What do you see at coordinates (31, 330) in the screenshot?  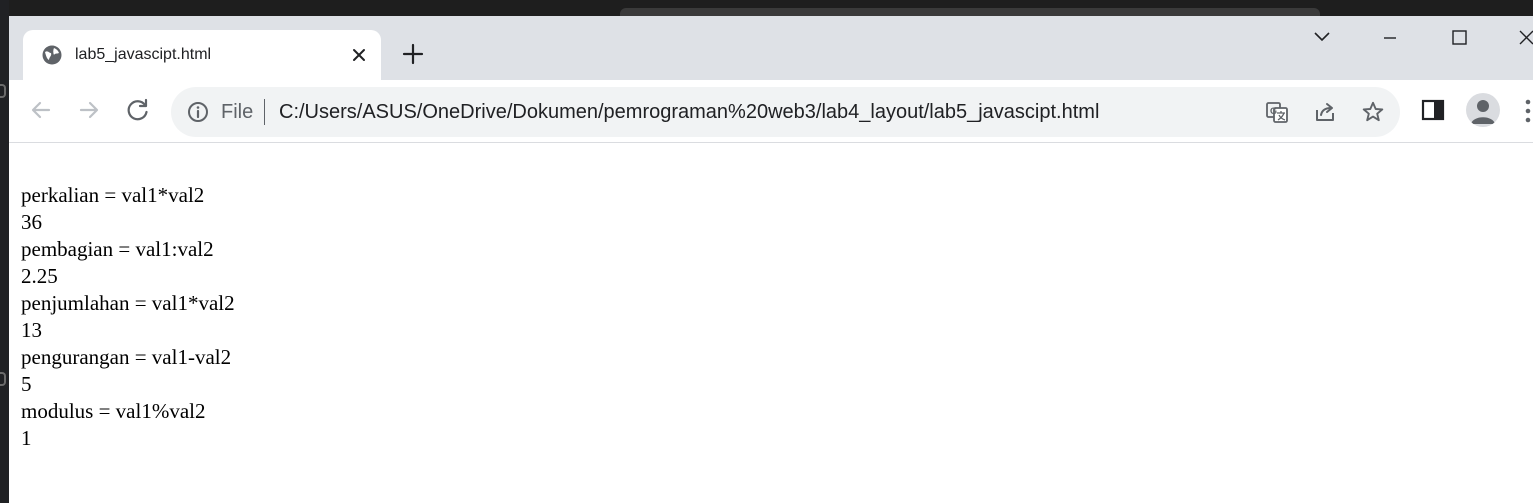 I see `output-value: 13` at bounding box center [31, 330].